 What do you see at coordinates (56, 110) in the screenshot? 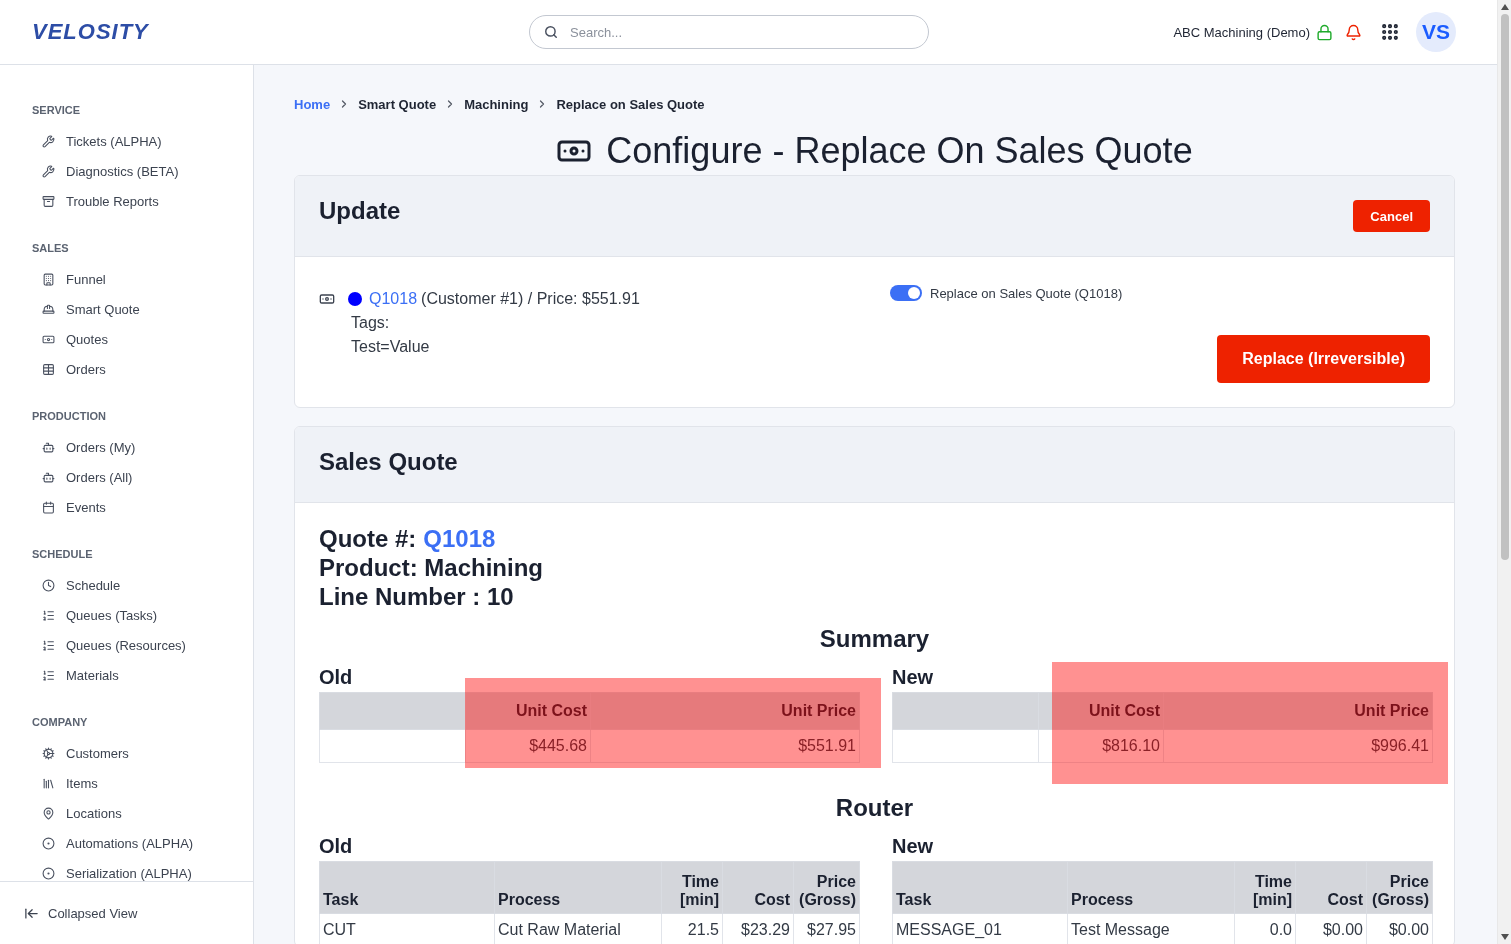
I see `section-heading: SERVICE` at bounding box center [56, 110].